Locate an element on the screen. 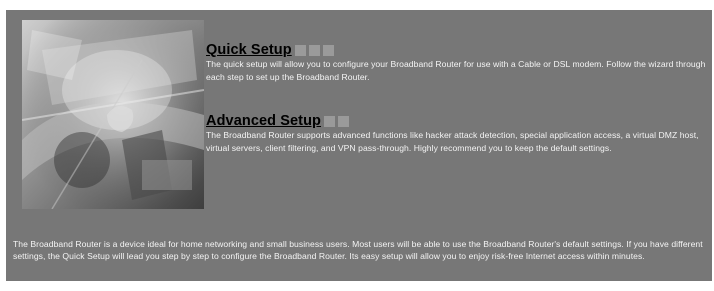  quick-setup-link: Quick Setup is located at coordinates (249, 50).